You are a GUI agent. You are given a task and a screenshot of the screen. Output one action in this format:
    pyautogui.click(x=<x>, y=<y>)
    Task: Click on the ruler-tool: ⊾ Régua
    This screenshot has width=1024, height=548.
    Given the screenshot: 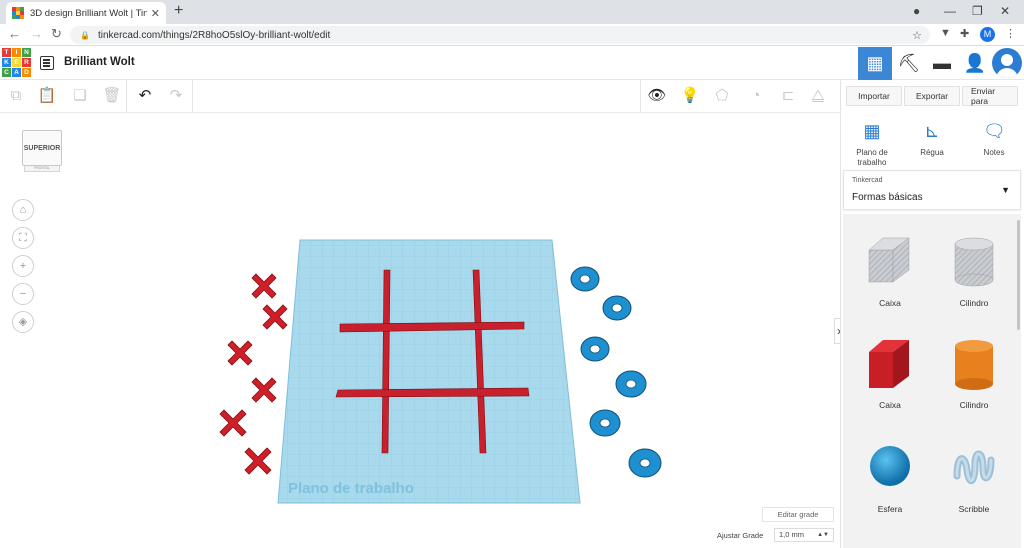 What is the action you would take?
    pyautogui.click(x=932, y=139)
    